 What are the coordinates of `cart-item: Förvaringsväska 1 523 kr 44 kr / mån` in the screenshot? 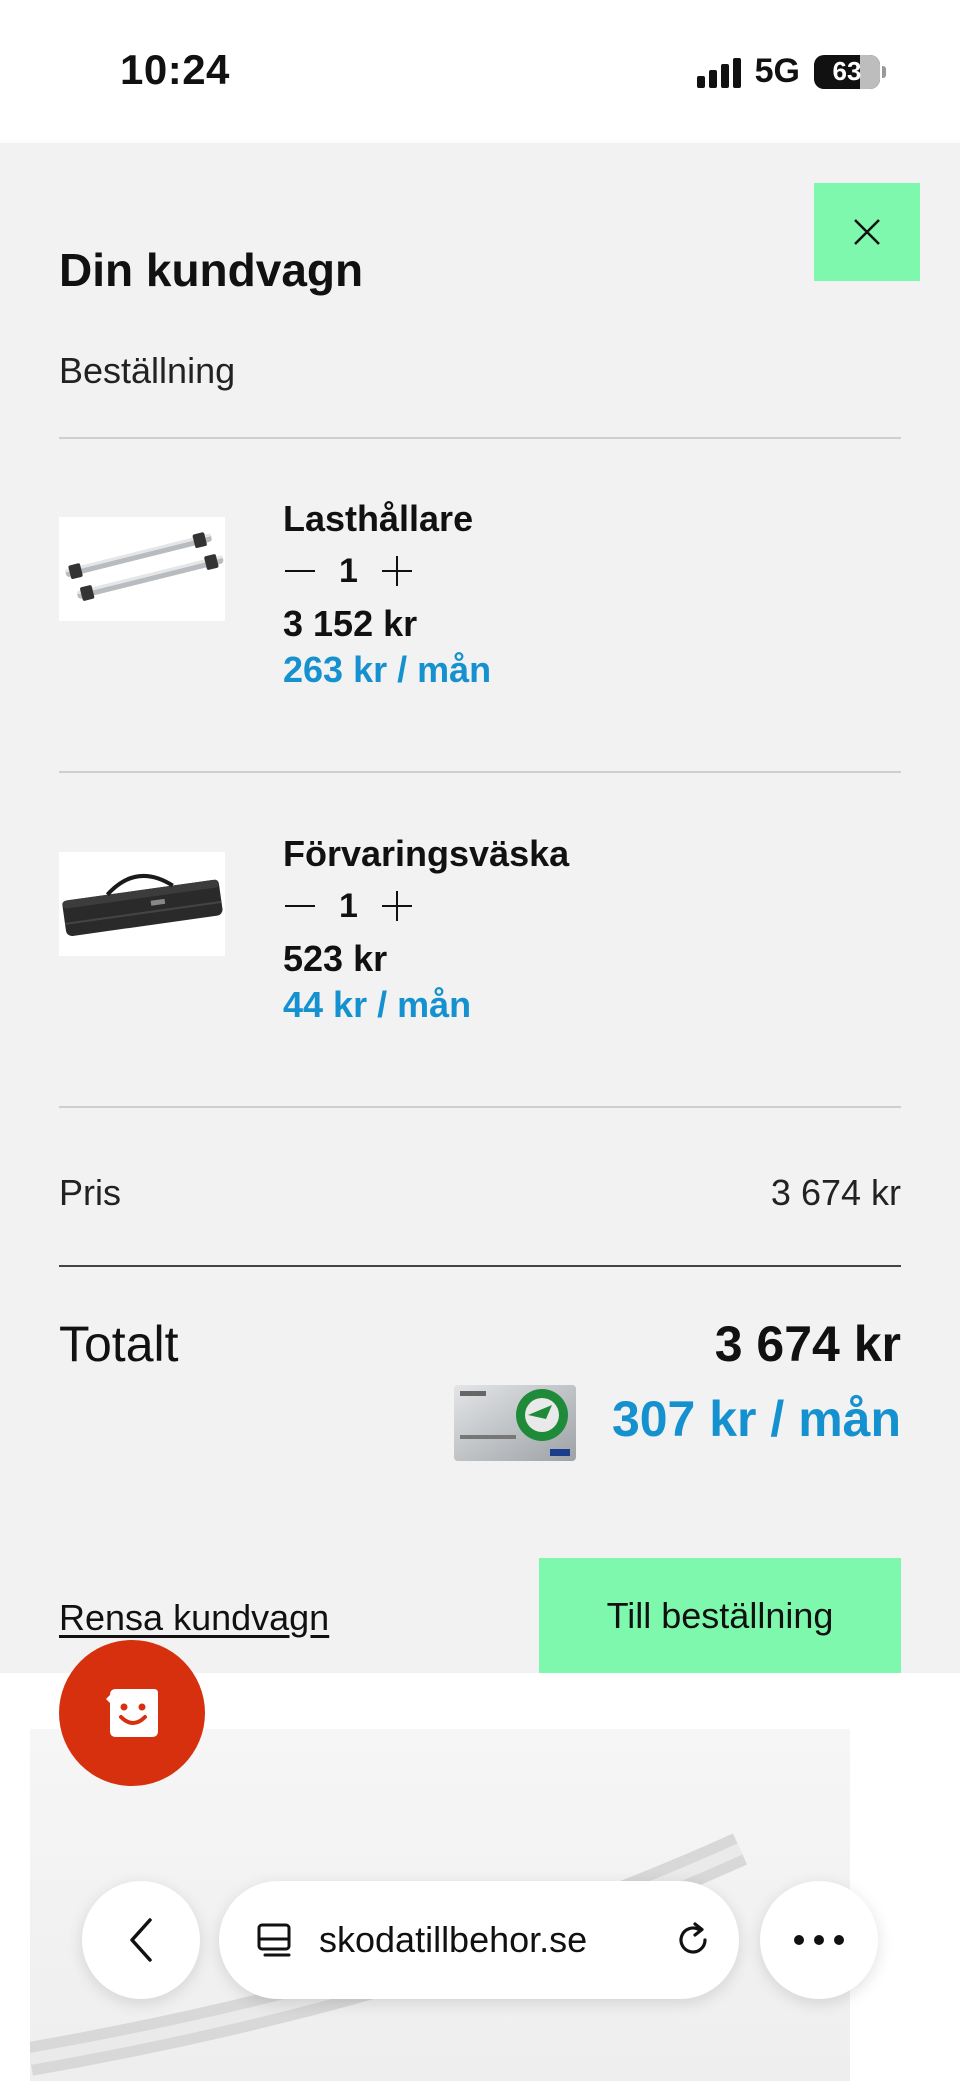 It's located at (480, 942).